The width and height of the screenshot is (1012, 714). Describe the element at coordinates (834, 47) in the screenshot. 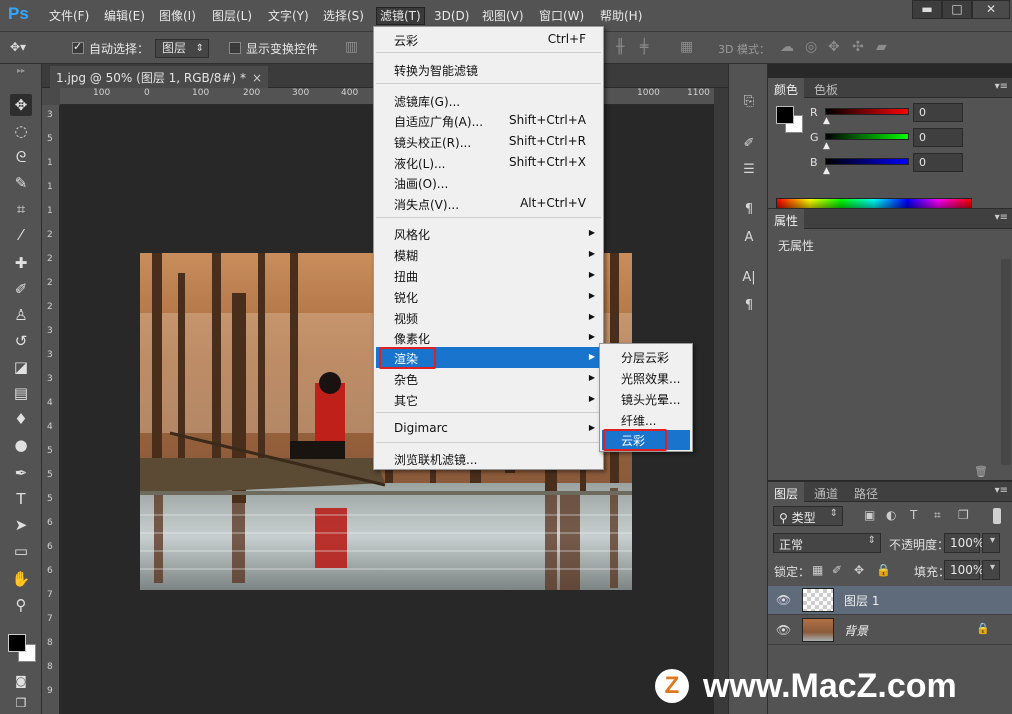

I see `pan-3d-icon: ✥` at that location.